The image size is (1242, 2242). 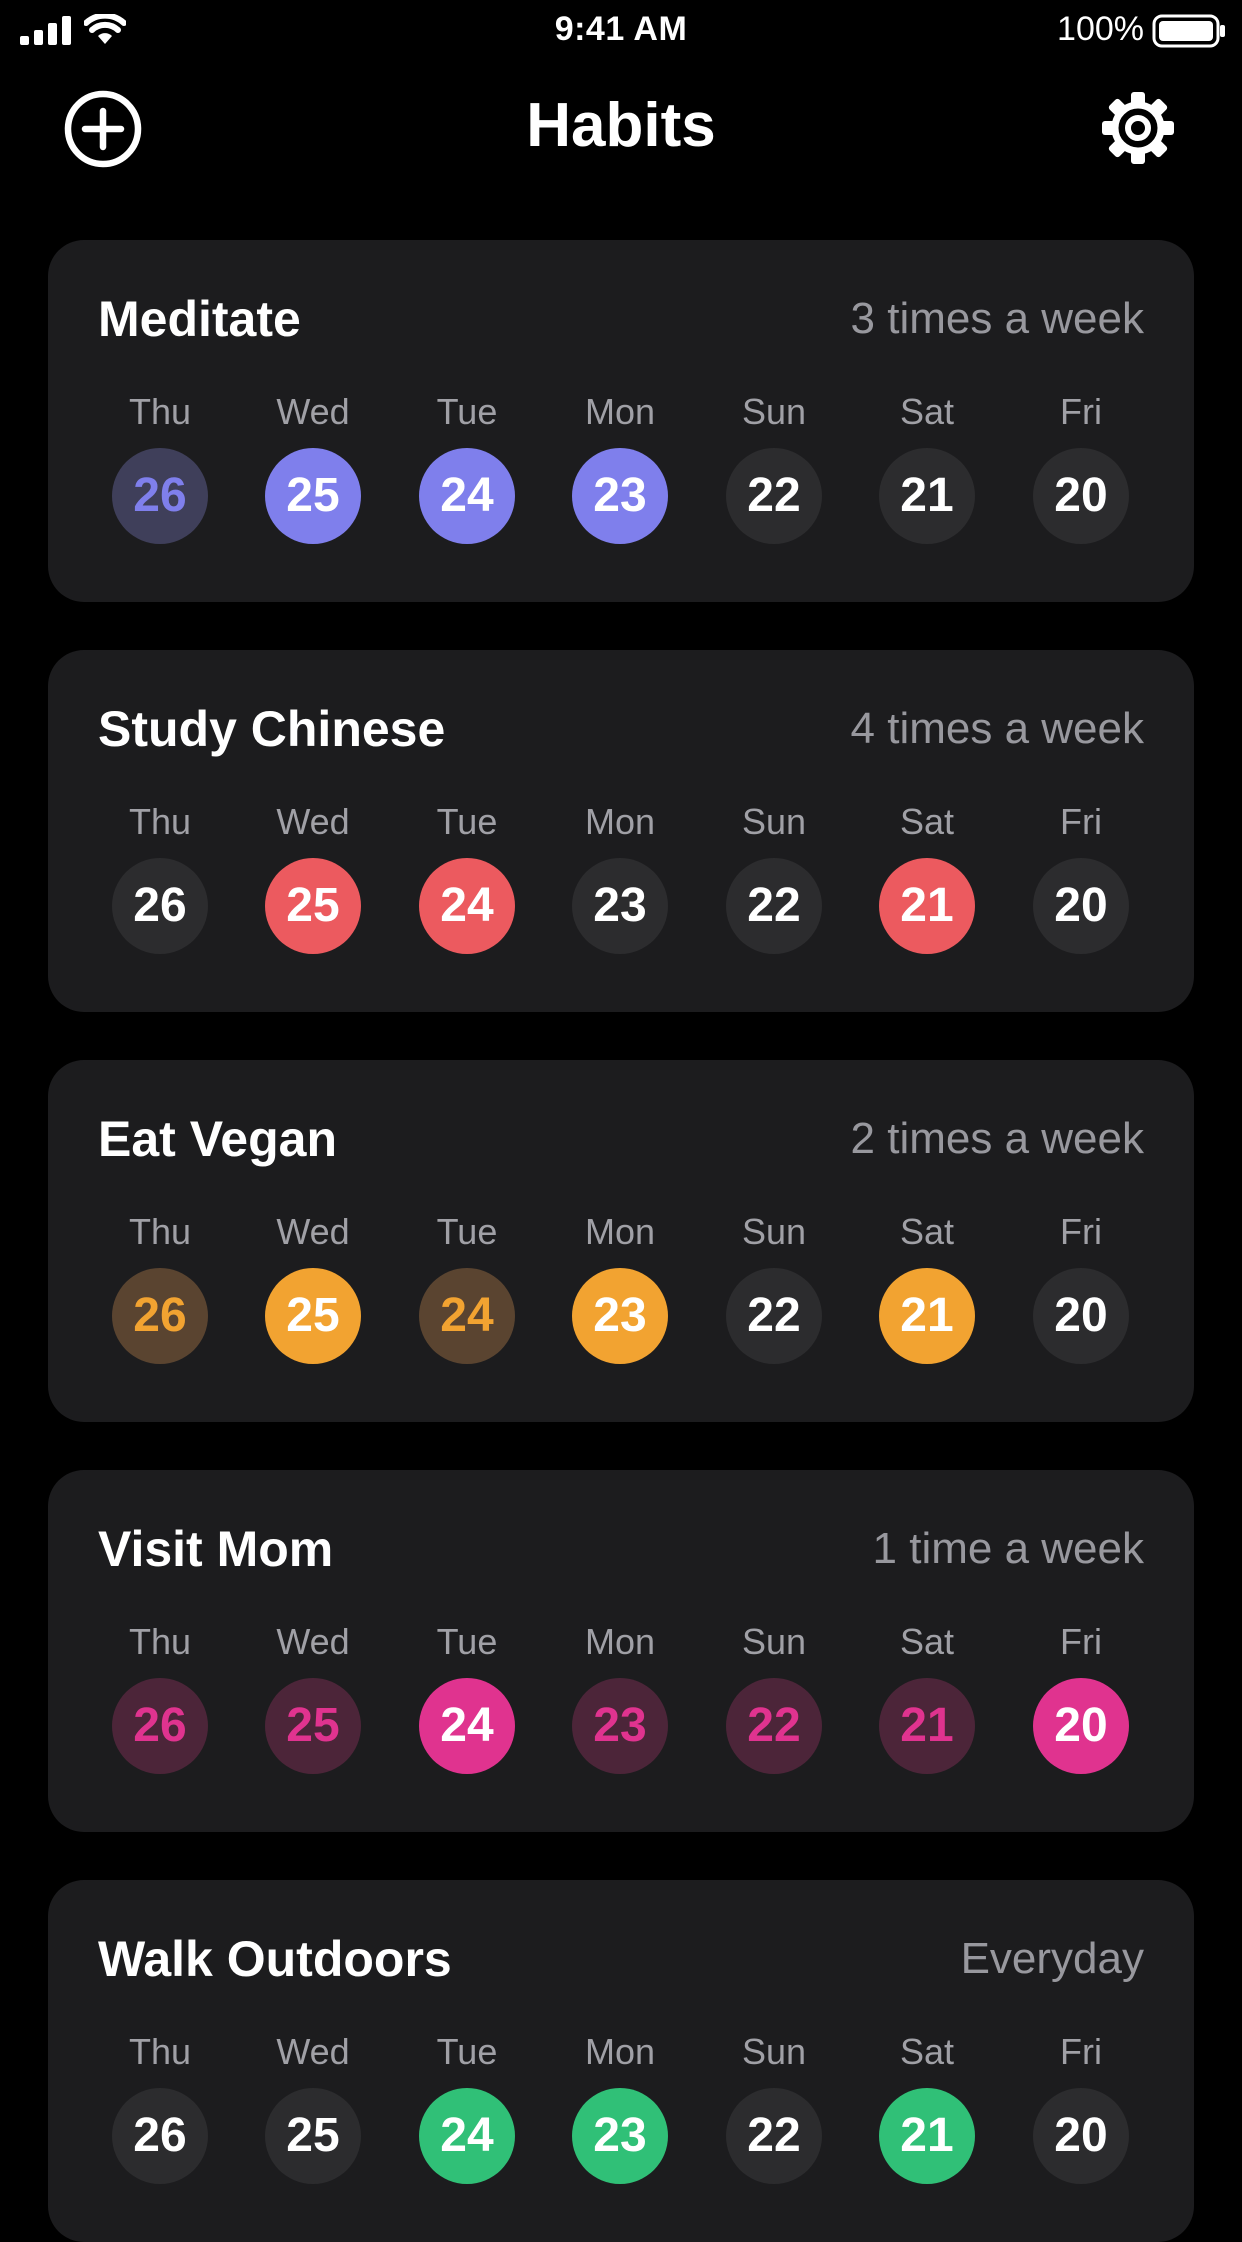 I want to click on battery-percentage: 100%, so click(x=1100, y=29).